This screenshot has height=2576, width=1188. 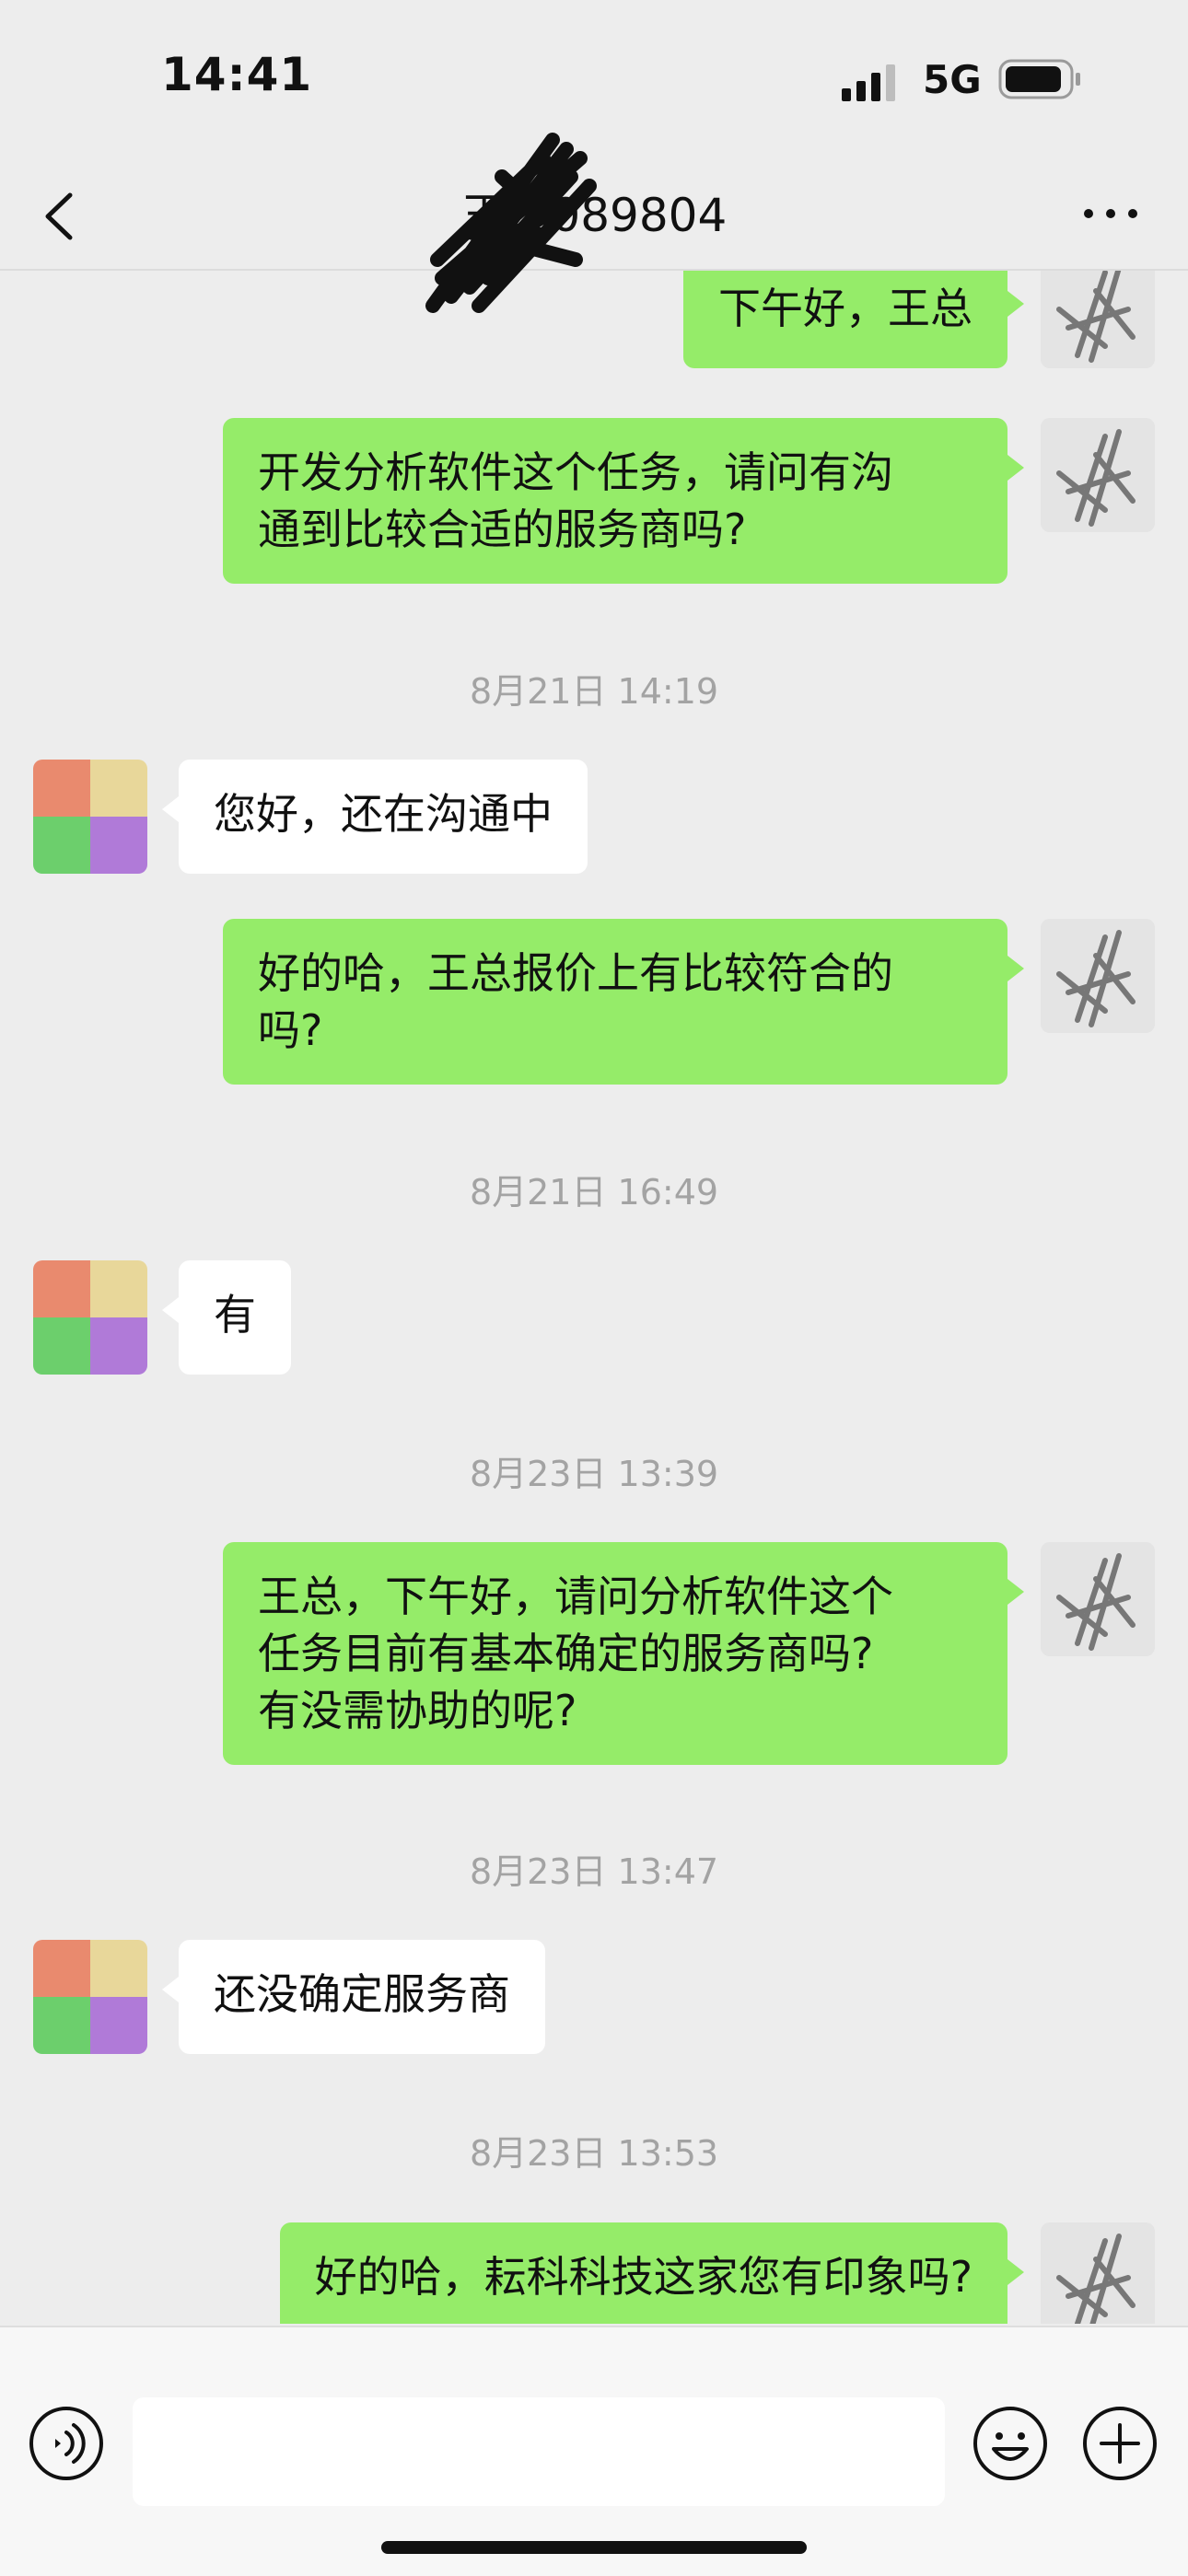 I want to click on message-bubble: 下午好，王总, so click(x=853, y=318).